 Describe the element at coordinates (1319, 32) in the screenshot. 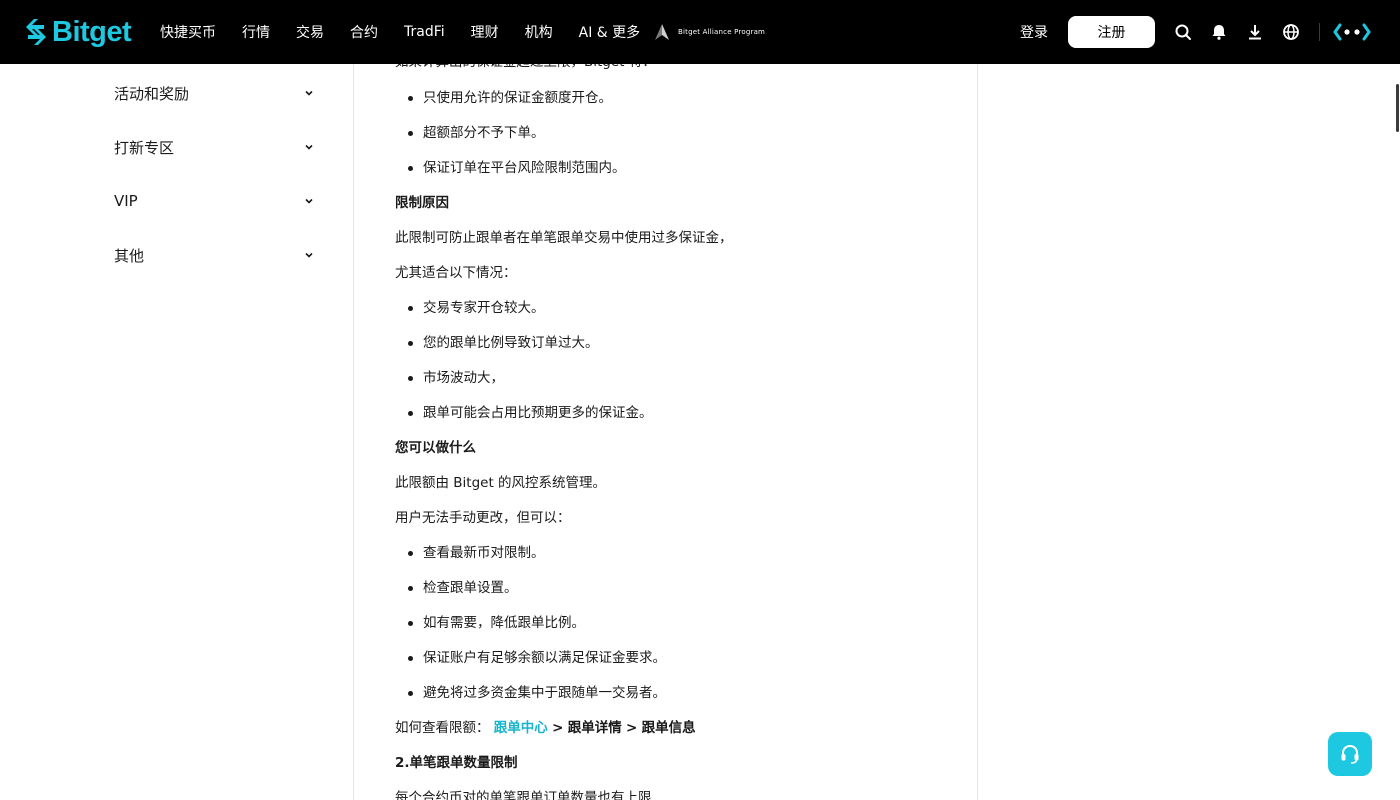

I see `header-divider` at that location.